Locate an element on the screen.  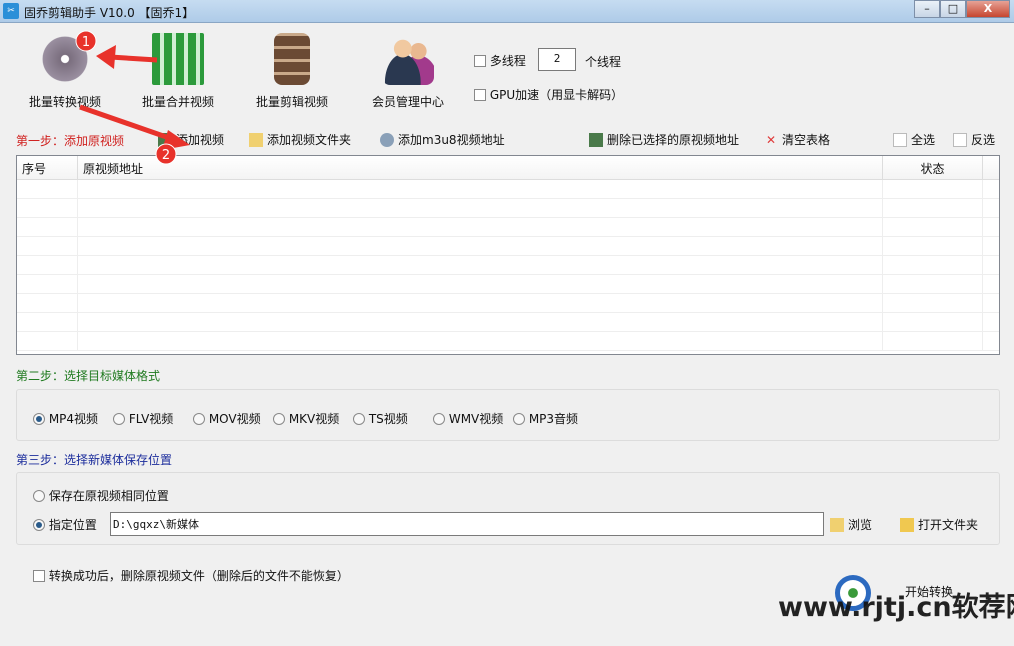
arrow-1-head is located at coordinates (106, 57).